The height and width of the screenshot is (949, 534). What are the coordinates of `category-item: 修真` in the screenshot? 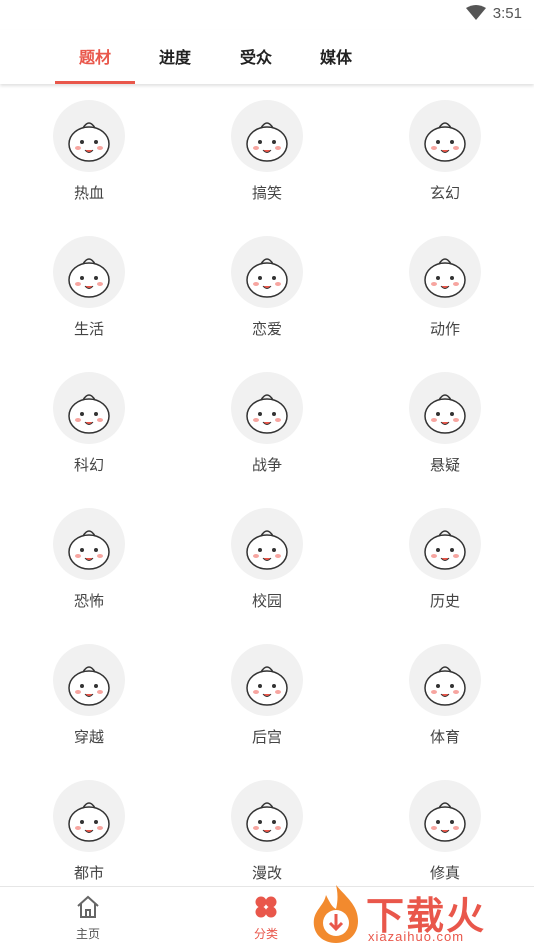 It's located at (445, 831).